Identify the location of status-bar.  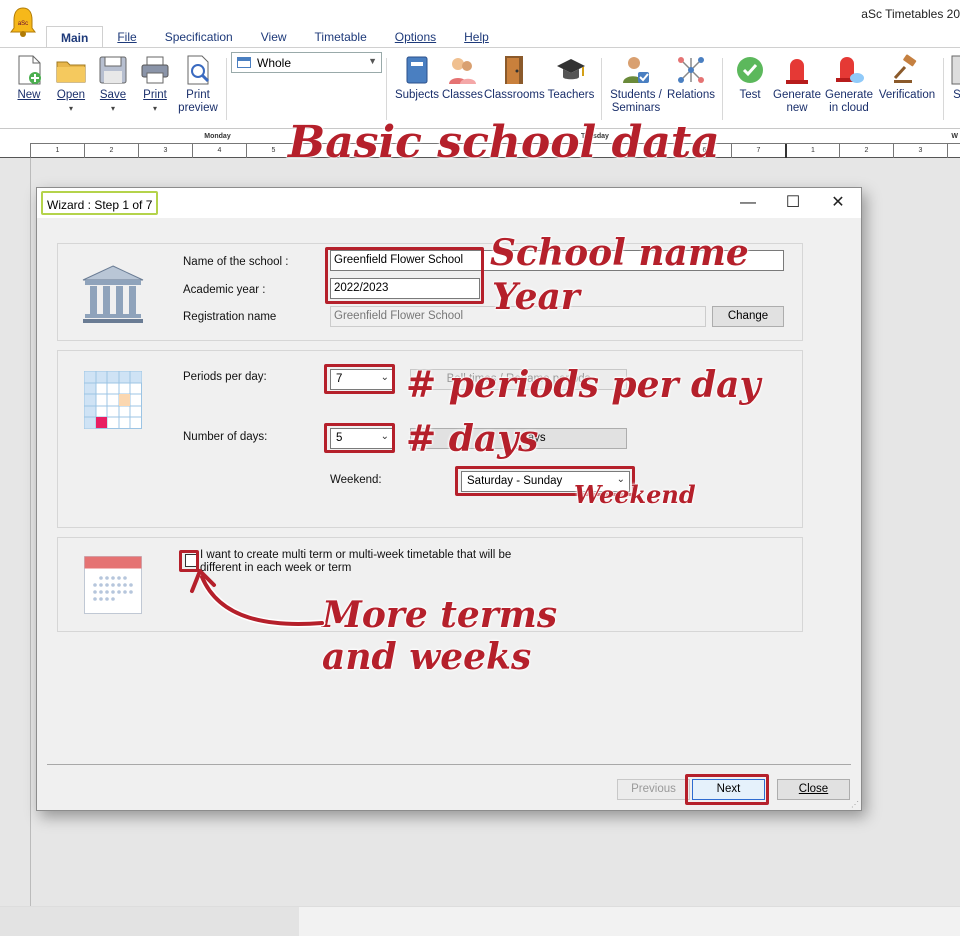
(480, 921).